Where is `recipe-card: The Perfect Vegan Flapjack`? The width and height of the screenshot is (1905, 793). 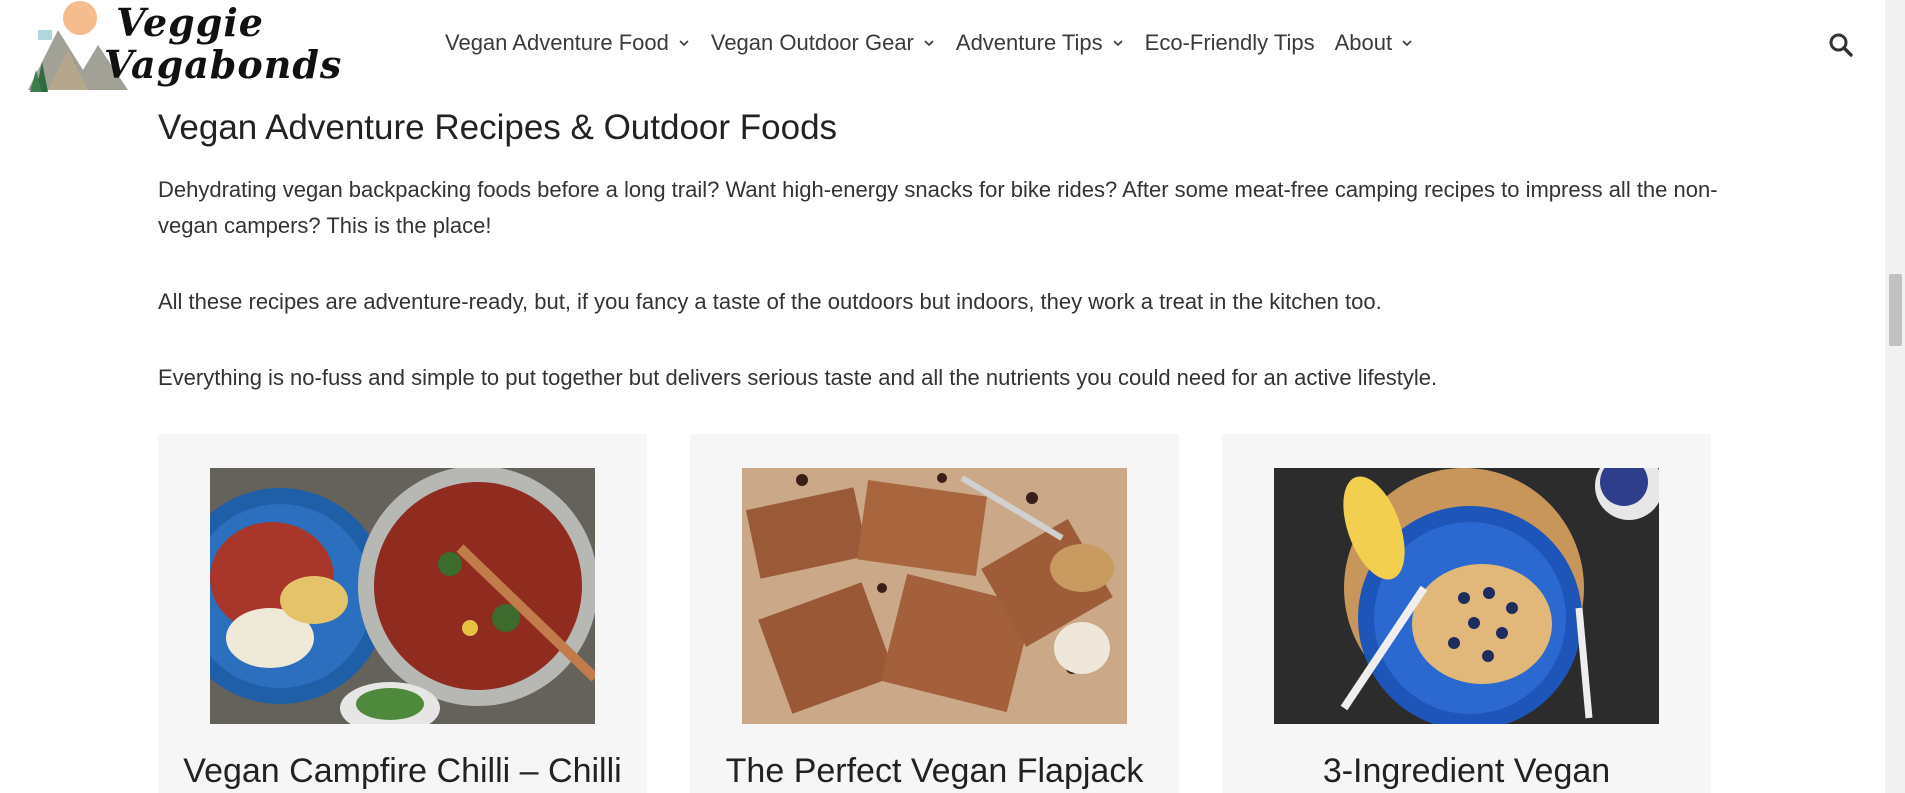 recipe-card: The Perfect Vegan Flapjack is located at coordinates (934, 613).